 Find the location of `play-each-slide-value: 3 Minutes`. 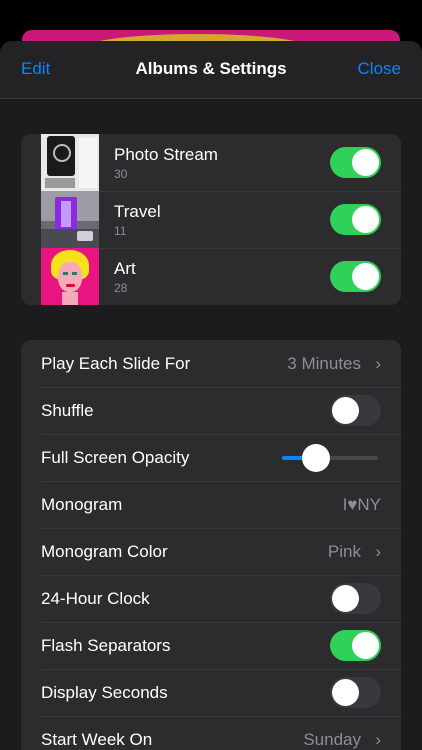

play-each-slide-value: 3 Minutes is located at coordinates (324, 363).